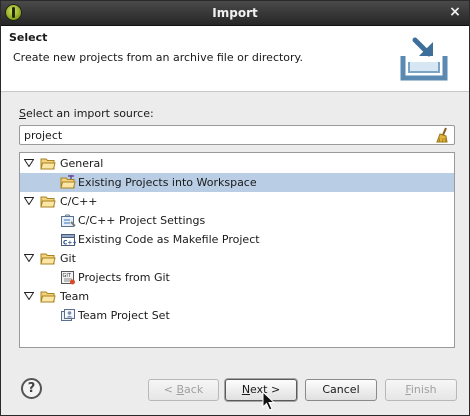 This screenshot has height=416, width=470. I want to click on tree-item-cpp-project-settings: C/C++ Project Settings, so click(237, 220).